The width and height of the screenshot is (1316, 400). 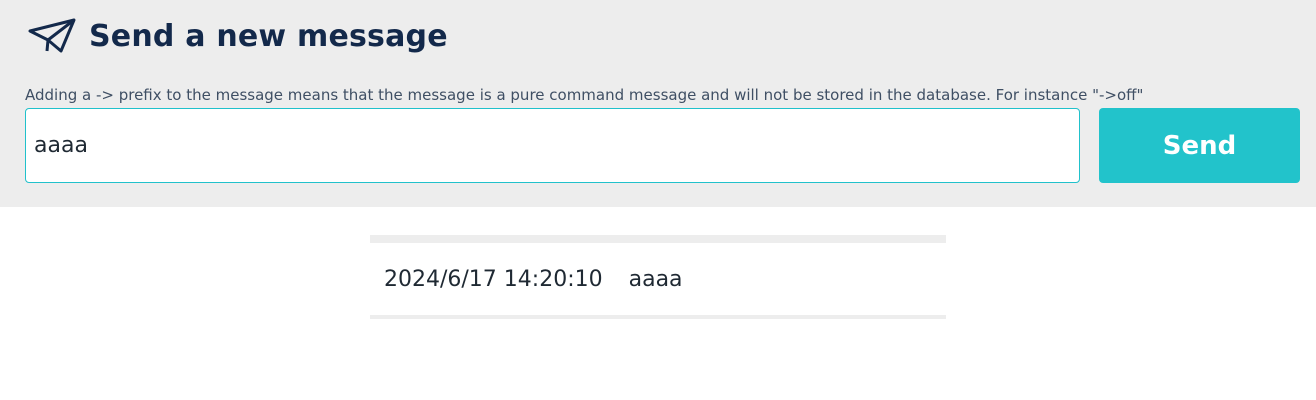 What do you see at coordinates (493, 279) in the screenshot?
I see `message-timestamp: 2024/6/17 14:20:10` at bounding box center [493, 279].